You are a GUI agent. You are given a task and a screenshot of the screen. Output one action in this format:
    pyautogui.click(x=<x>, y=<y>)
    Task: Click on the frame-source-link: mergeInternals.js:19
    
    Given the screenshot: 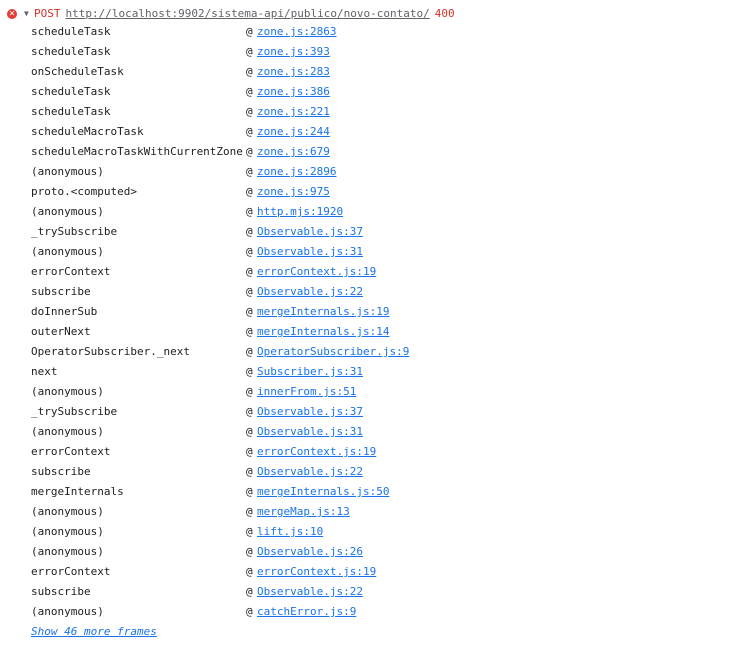 What is the action you would take?
    pyautogui.click(x=323, y=312)
    